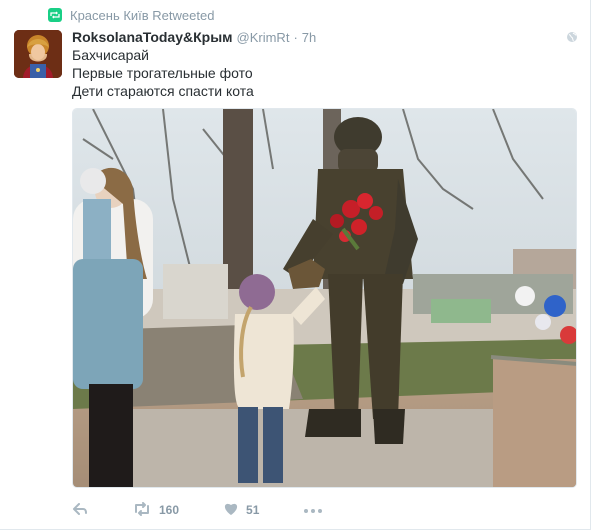 This screenshot has width=591, height=530. Describe the element at coordinates (156, 510) in the screenshot. I see `retweet-button: 160` at that location.